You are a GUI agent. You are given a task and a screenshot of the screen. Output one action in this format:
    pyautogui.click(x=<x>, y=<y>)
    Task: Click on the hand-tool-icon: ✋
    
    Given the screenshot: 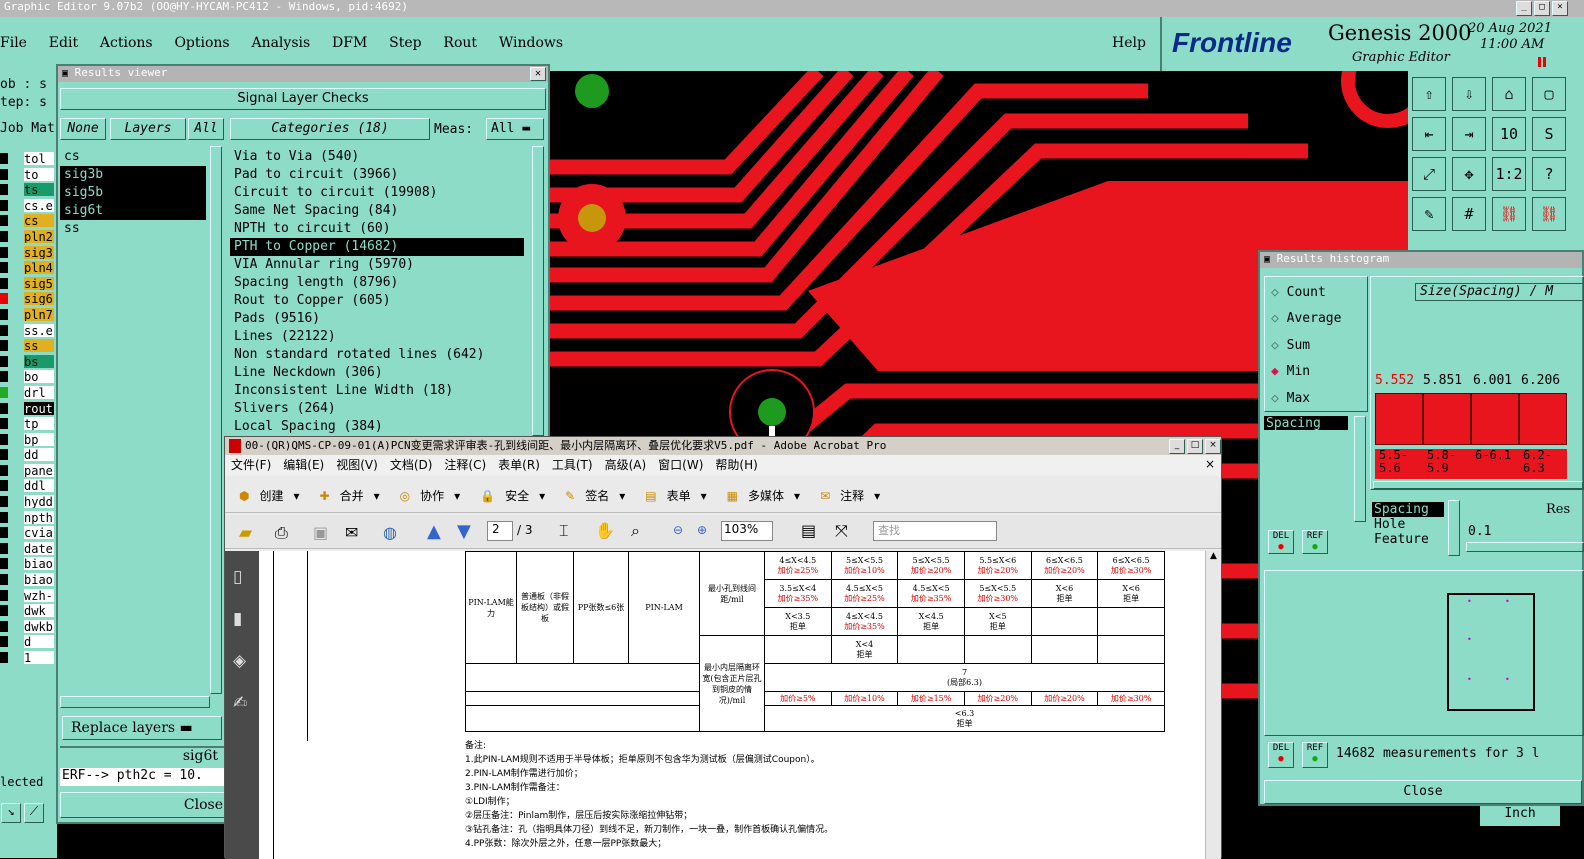 What is the action you would take?
    pyautogui.click(x=605, y=530)
    